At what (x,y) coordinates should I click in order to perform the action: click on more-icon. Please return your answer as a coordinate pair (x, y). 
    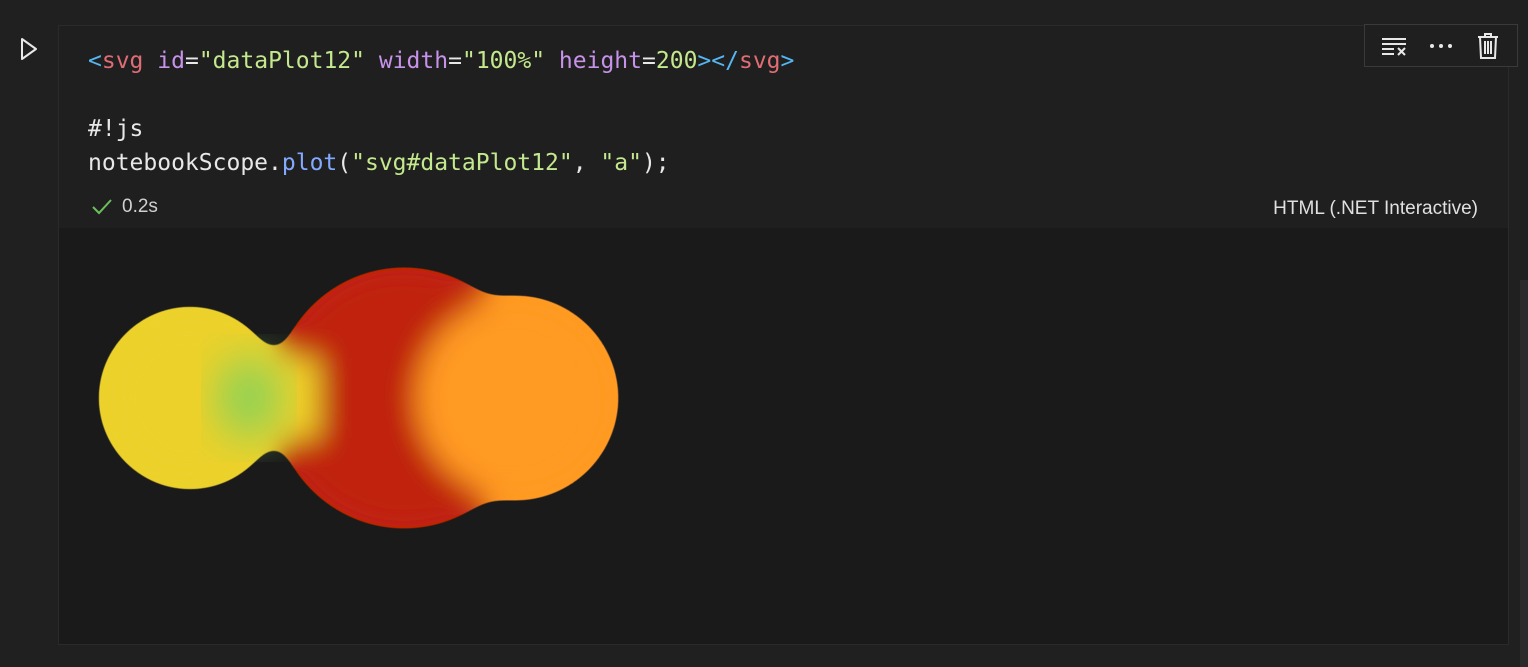
    Looking at the image, I should click on (1440, 45).